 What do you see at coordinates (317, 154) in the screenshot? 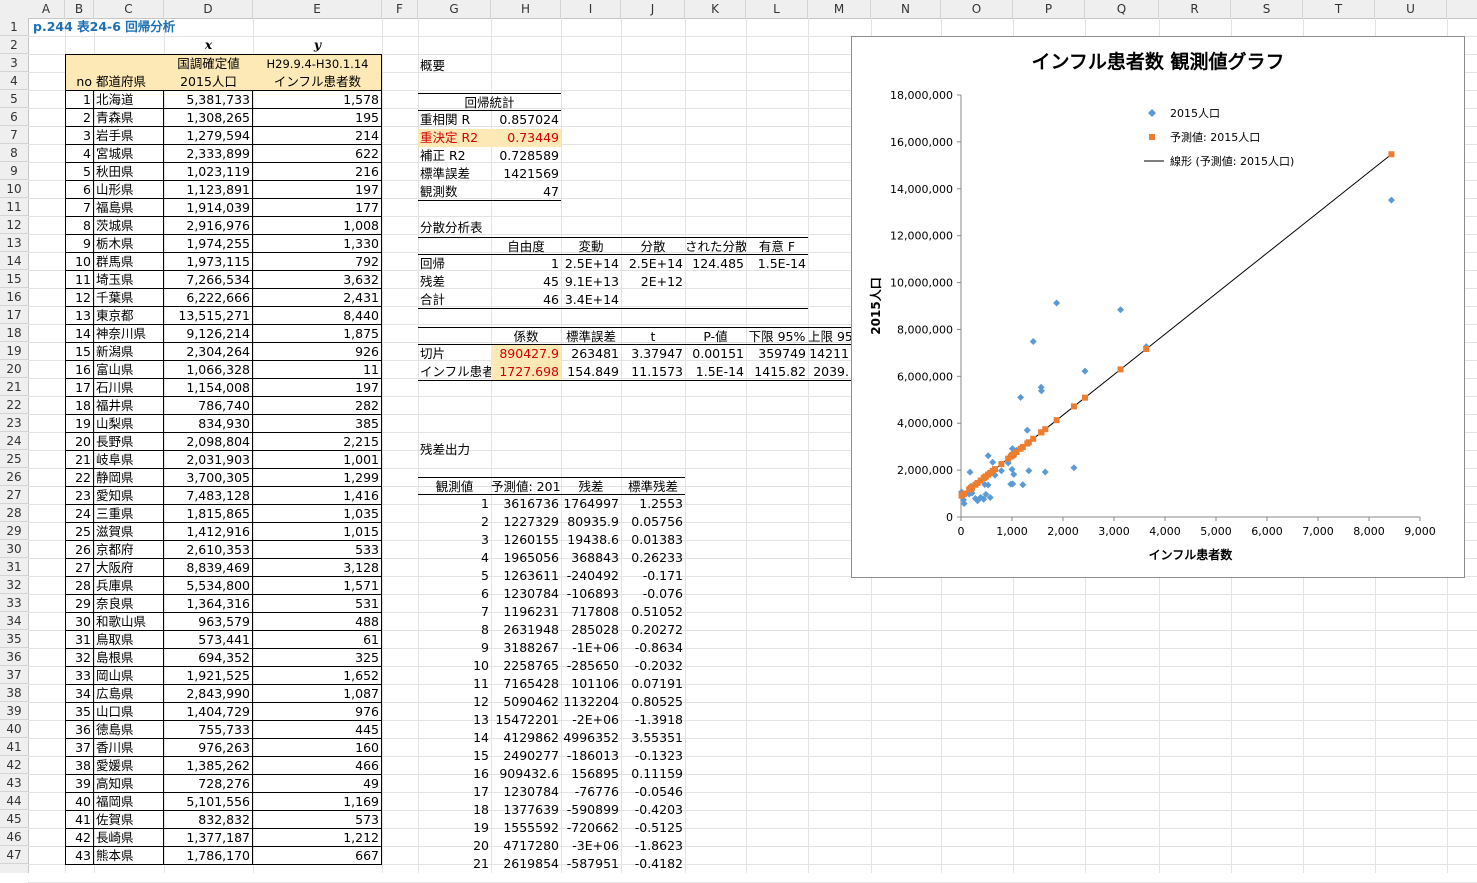
I see `pref-flu-cell: 622` at bounding box center [317, 154].